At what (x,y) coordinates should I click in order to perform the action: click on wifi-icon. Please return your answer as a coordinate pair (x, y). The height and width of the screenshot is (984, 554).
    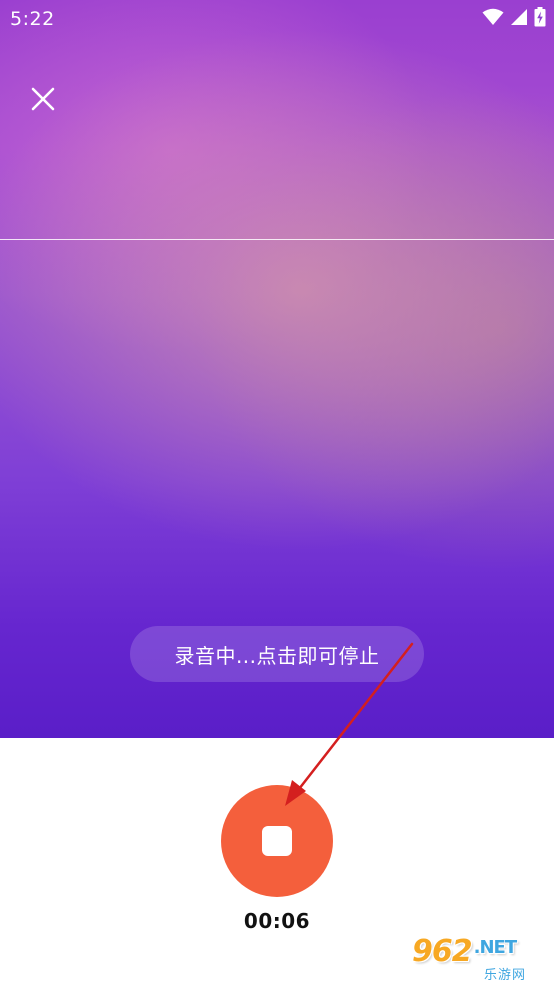
    Looking at the image, I should click on (493, 16).